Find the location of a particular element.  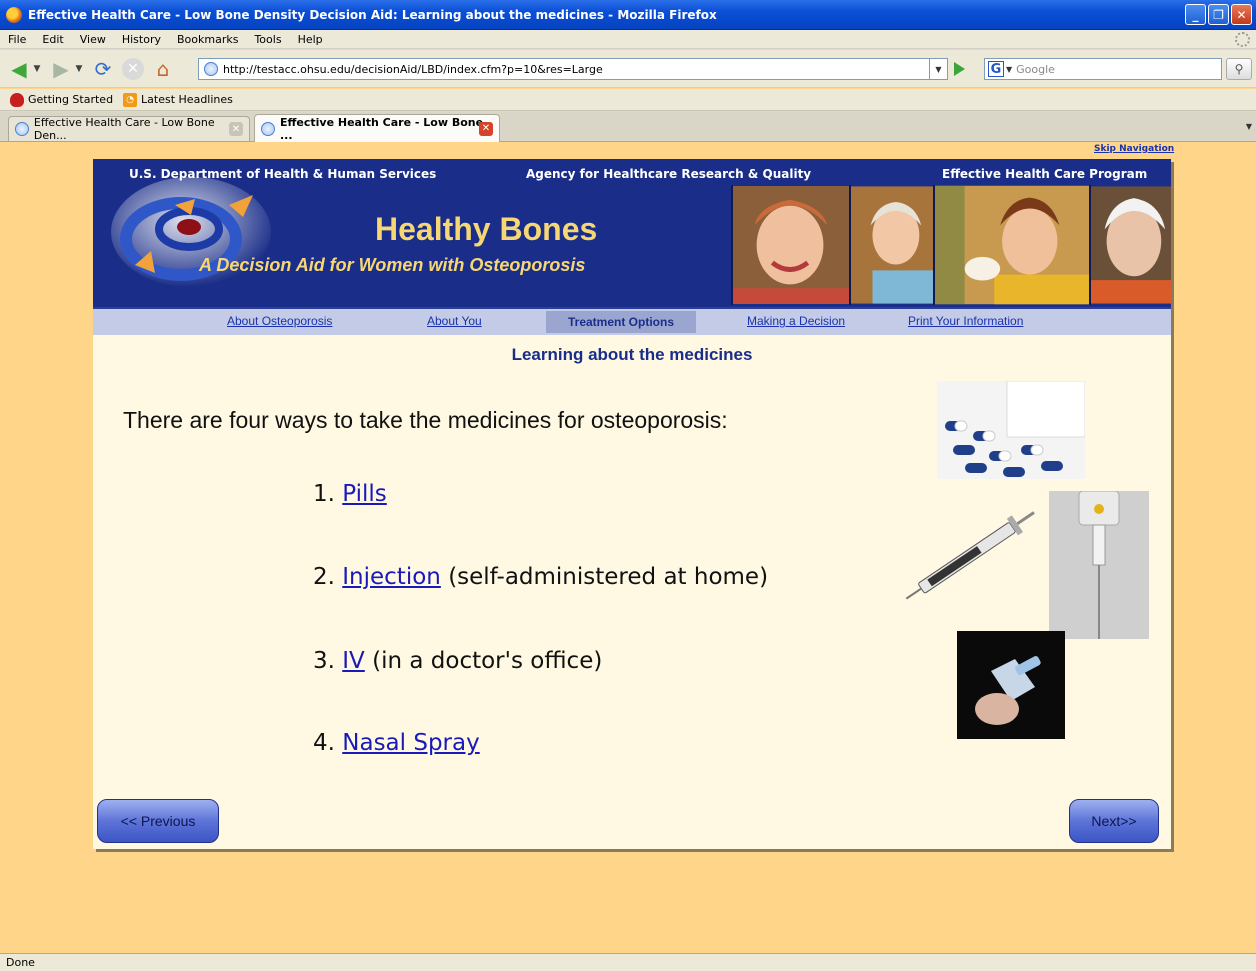

nav-making-a-decision: Making a Decision is located at coordinates (796, 321).